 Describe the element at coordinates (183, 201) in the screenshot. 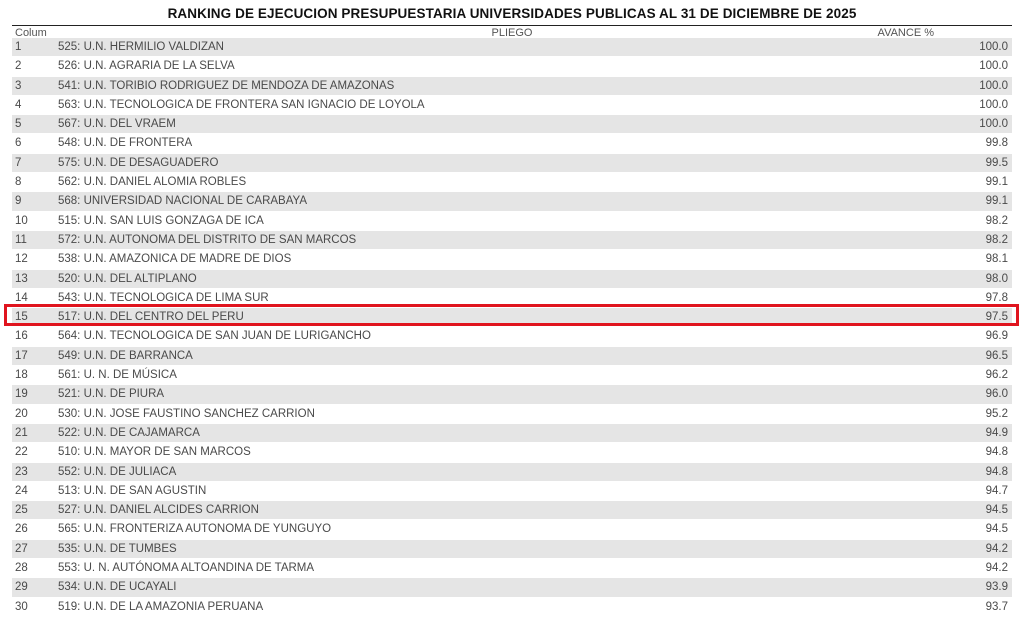

I see `row-pliego: 568: UNIVERSIDAD NACIONAL DE CARABAYA` at that location.